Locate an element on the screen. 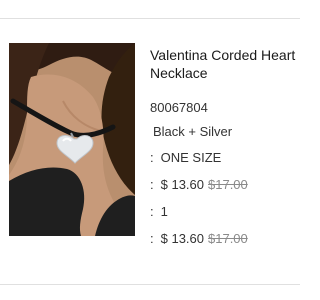 The image size is (320, 300). total-price: $ 13.60 is located at coordinates (182, 238).